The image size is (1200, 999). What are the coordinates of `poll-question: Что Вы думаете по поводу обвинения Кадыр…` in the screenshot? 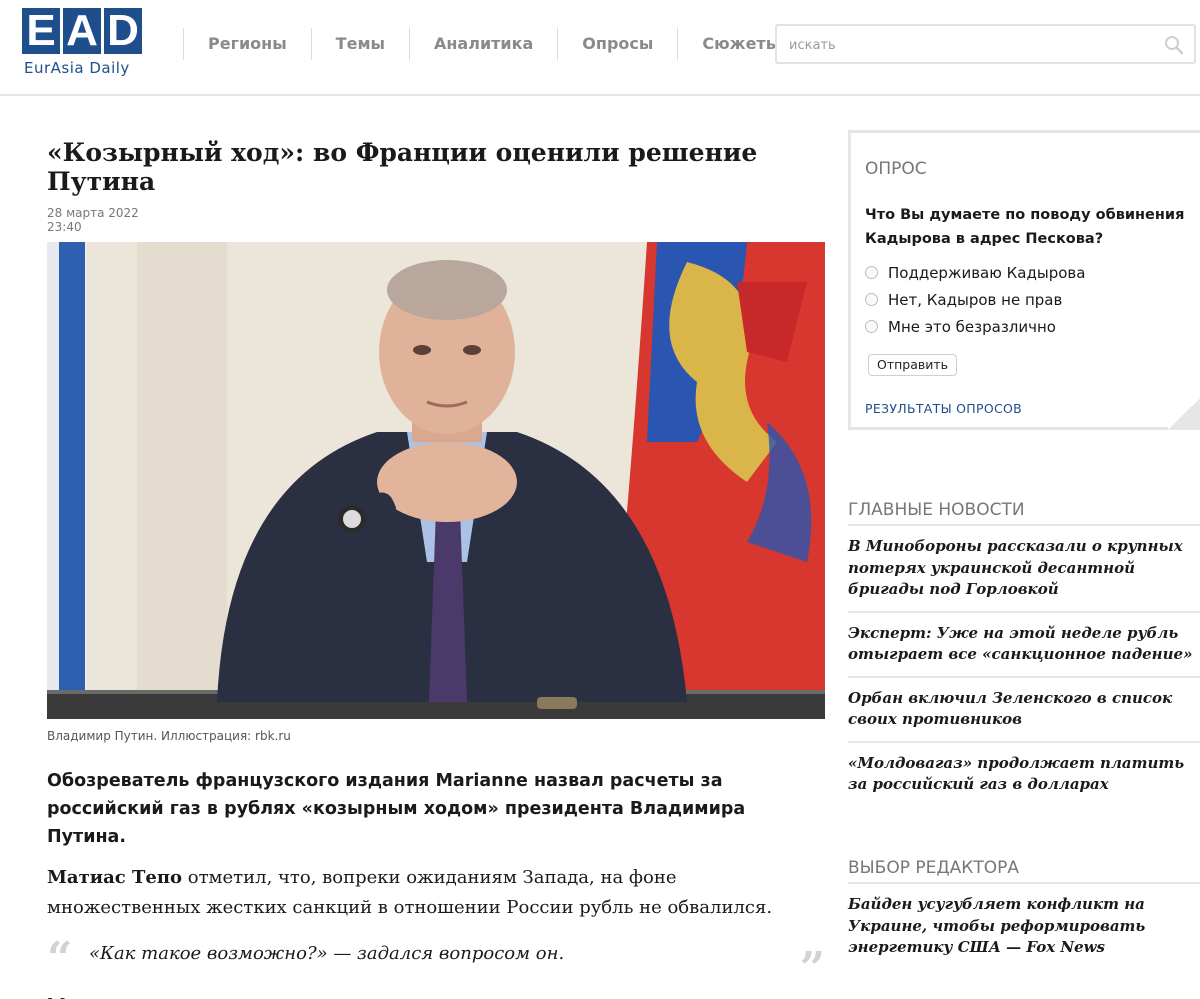 It's located at (1025, 227).